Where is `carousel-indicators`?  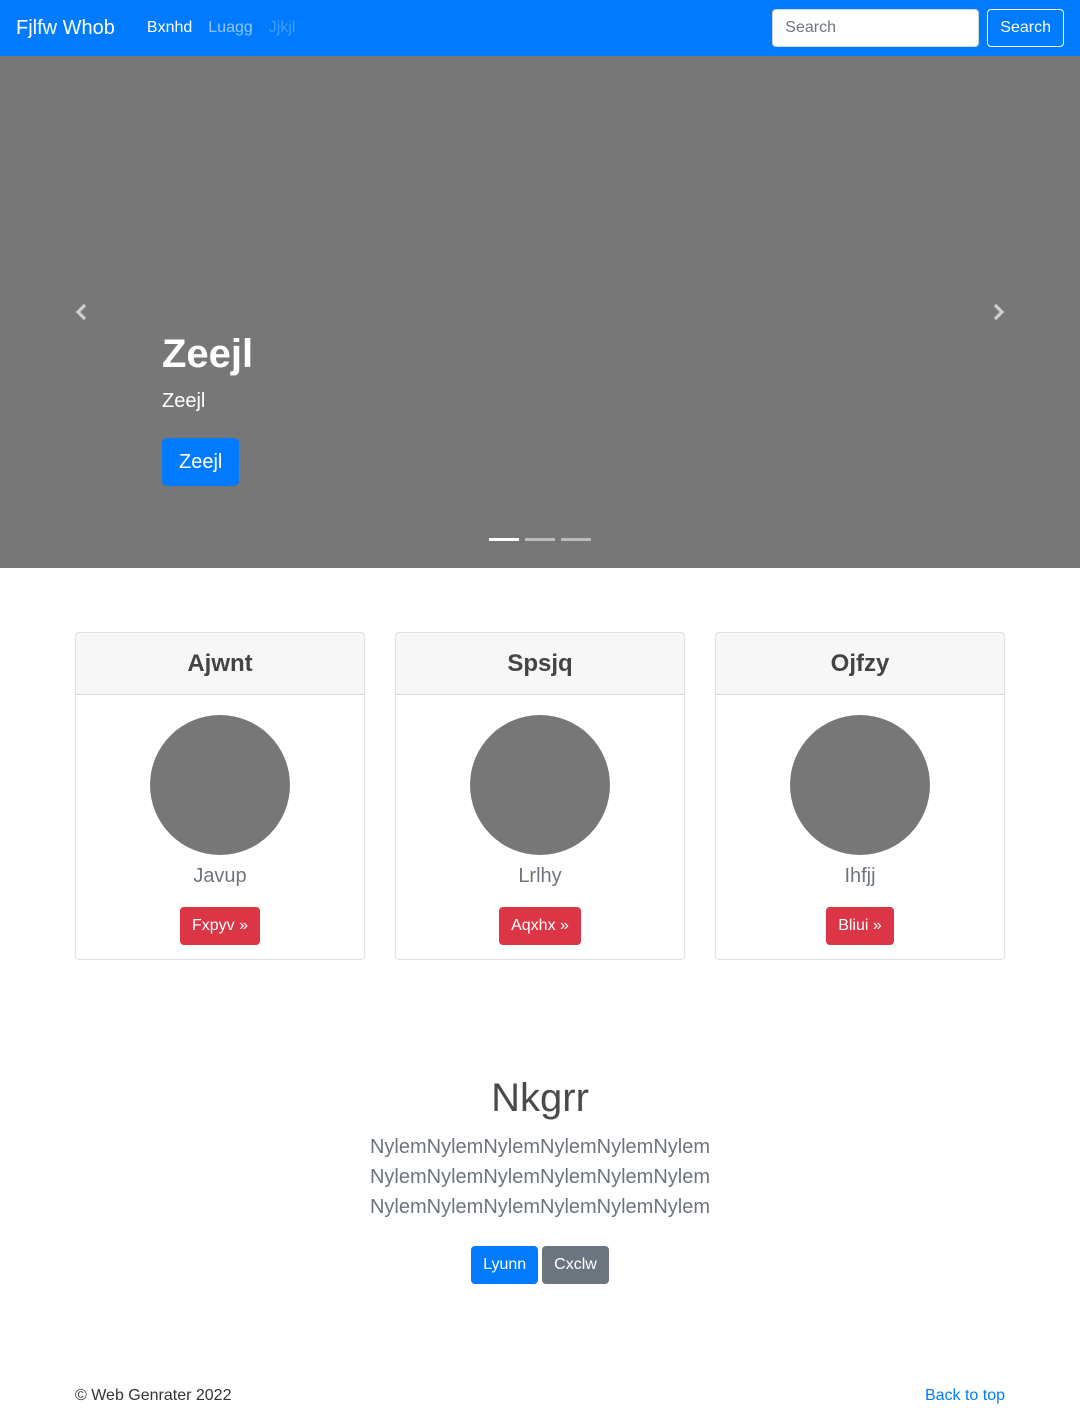 carousel-indicators is located at coordinates (540, 539).